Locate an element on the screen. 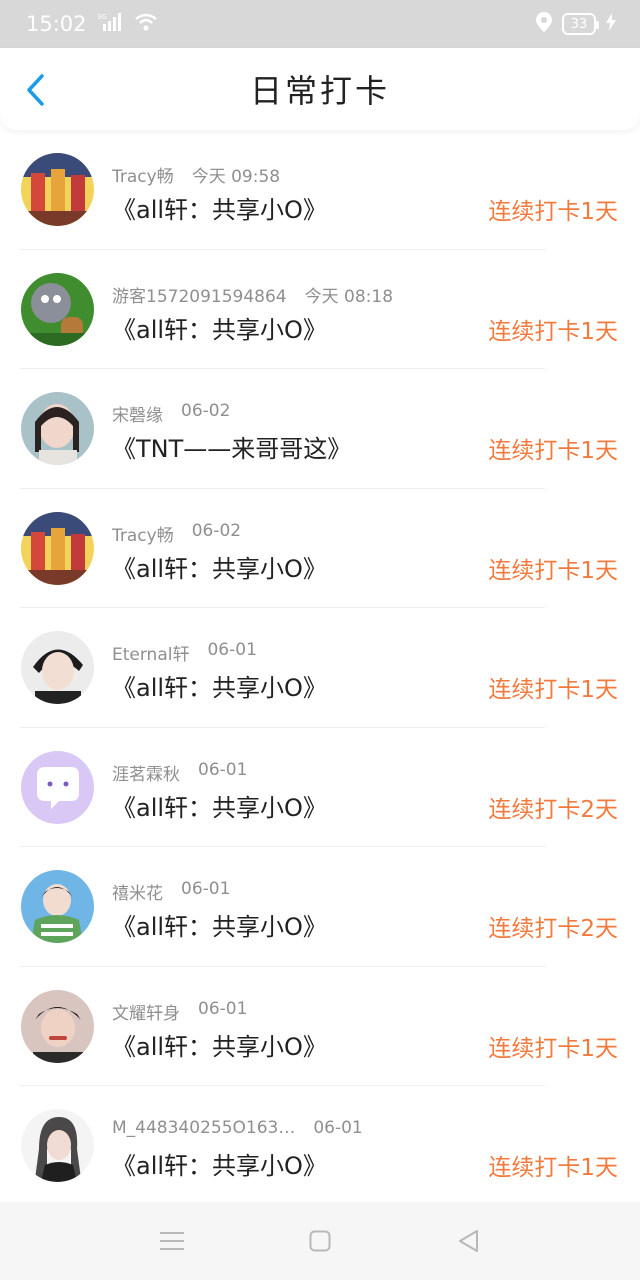  checkin-meta: 涯茗霖秋 06-01 is located at coordinates (179, 772).